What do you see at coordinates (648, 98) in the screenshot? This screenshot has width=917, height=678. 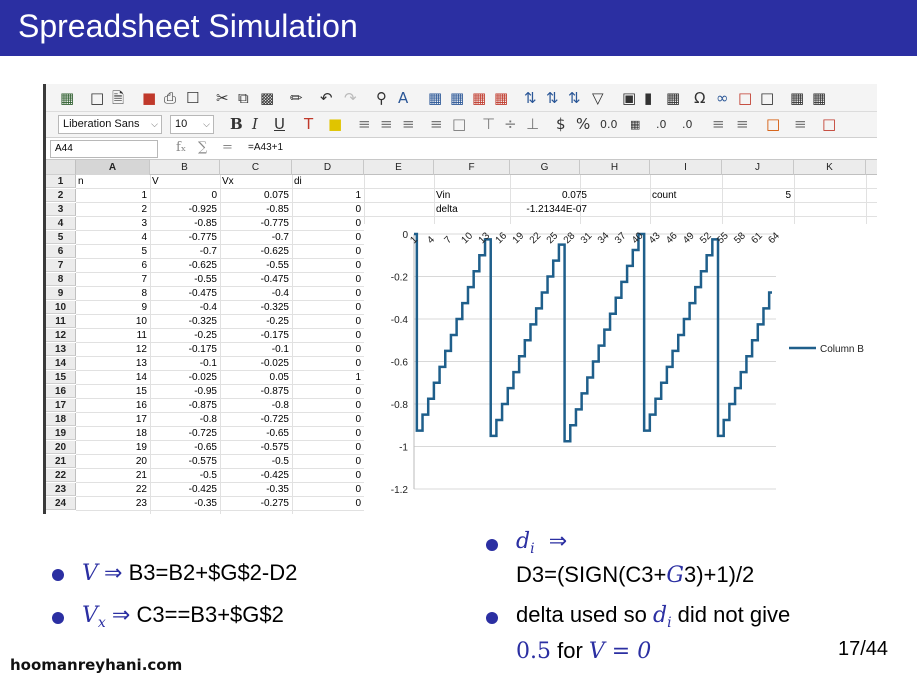 I see `chart-icon: ▮` at bounding box center [648, 98].